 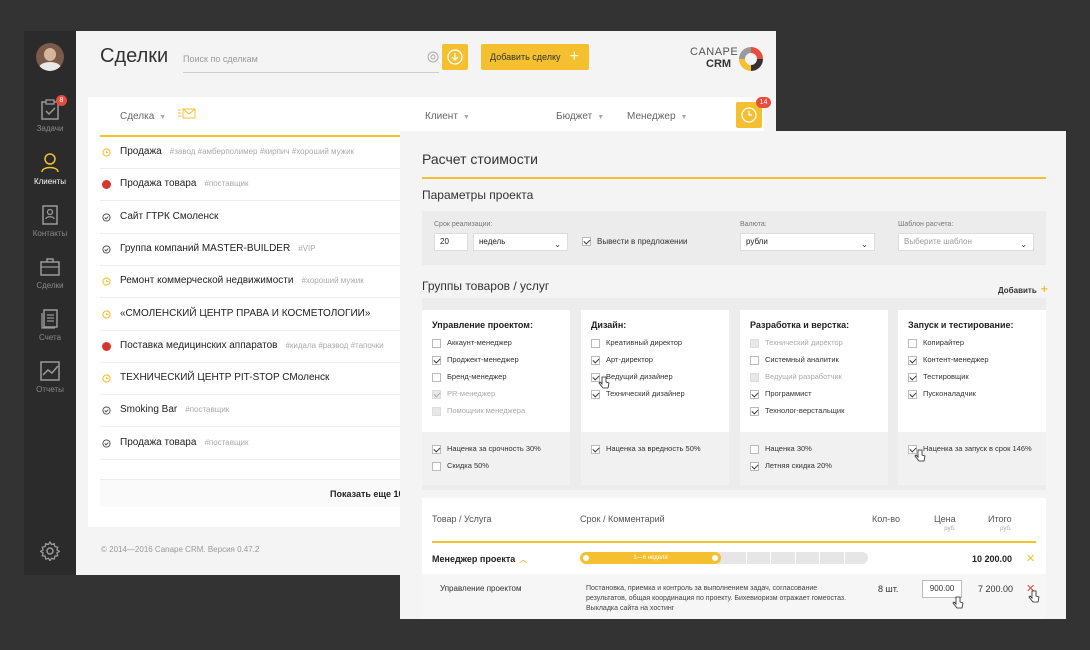 I want to click on deal-name: Группа компаний MASTER-BUILDER #VIP, so click(x=218, y=248).